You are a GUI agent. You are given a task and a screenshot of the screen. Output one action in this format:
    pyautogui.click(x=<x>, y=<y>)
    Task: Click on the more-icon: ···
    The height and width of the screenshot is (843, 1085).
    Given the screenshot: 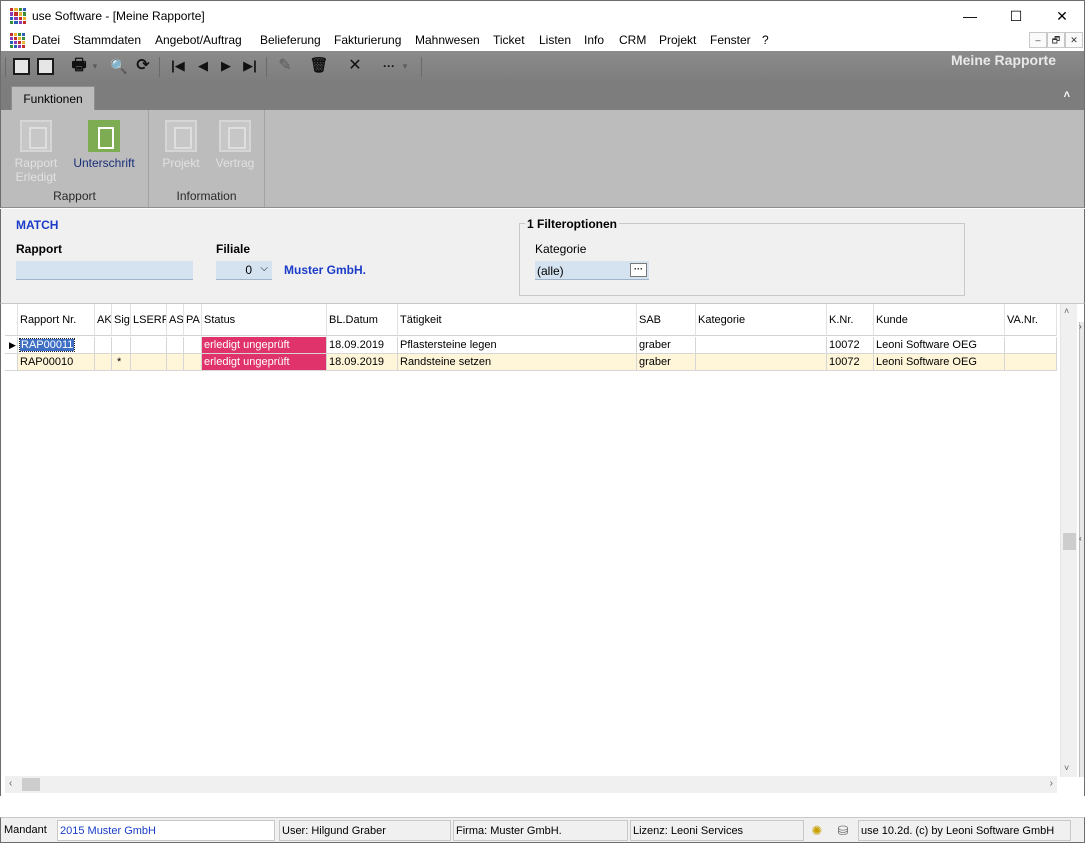 What is the action you would take?
    pyautogui.click(x=389, y=66)
    